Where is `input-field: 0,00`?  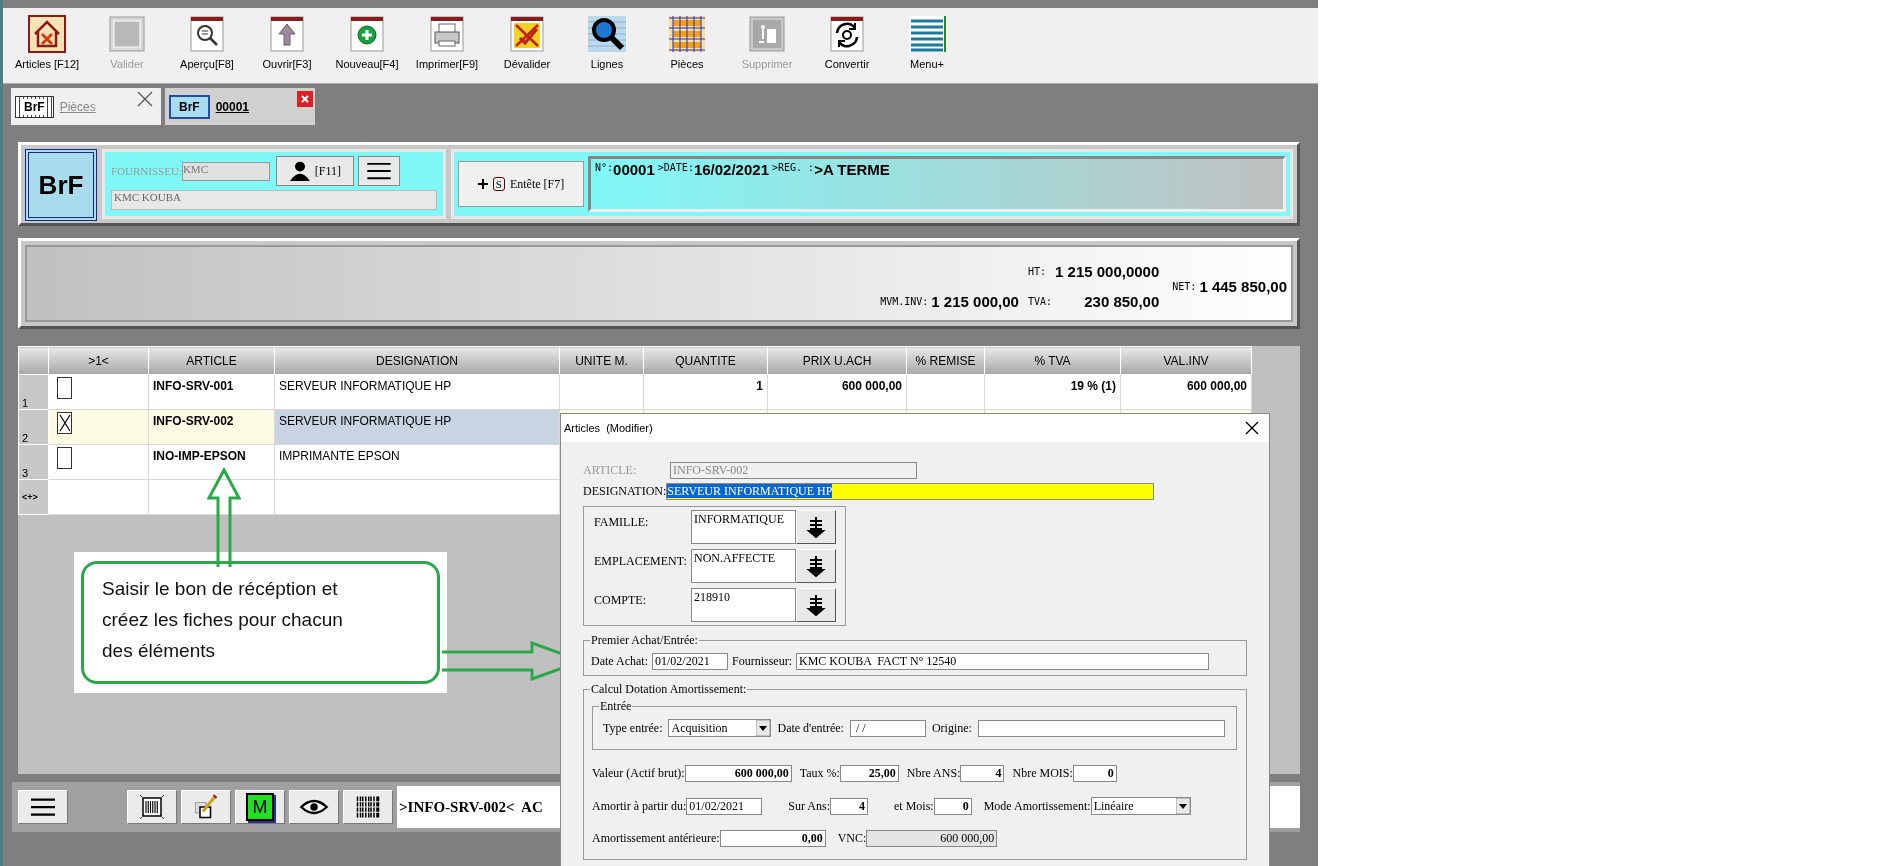 input-field: 0,00 is located at coordinates (772, 838).